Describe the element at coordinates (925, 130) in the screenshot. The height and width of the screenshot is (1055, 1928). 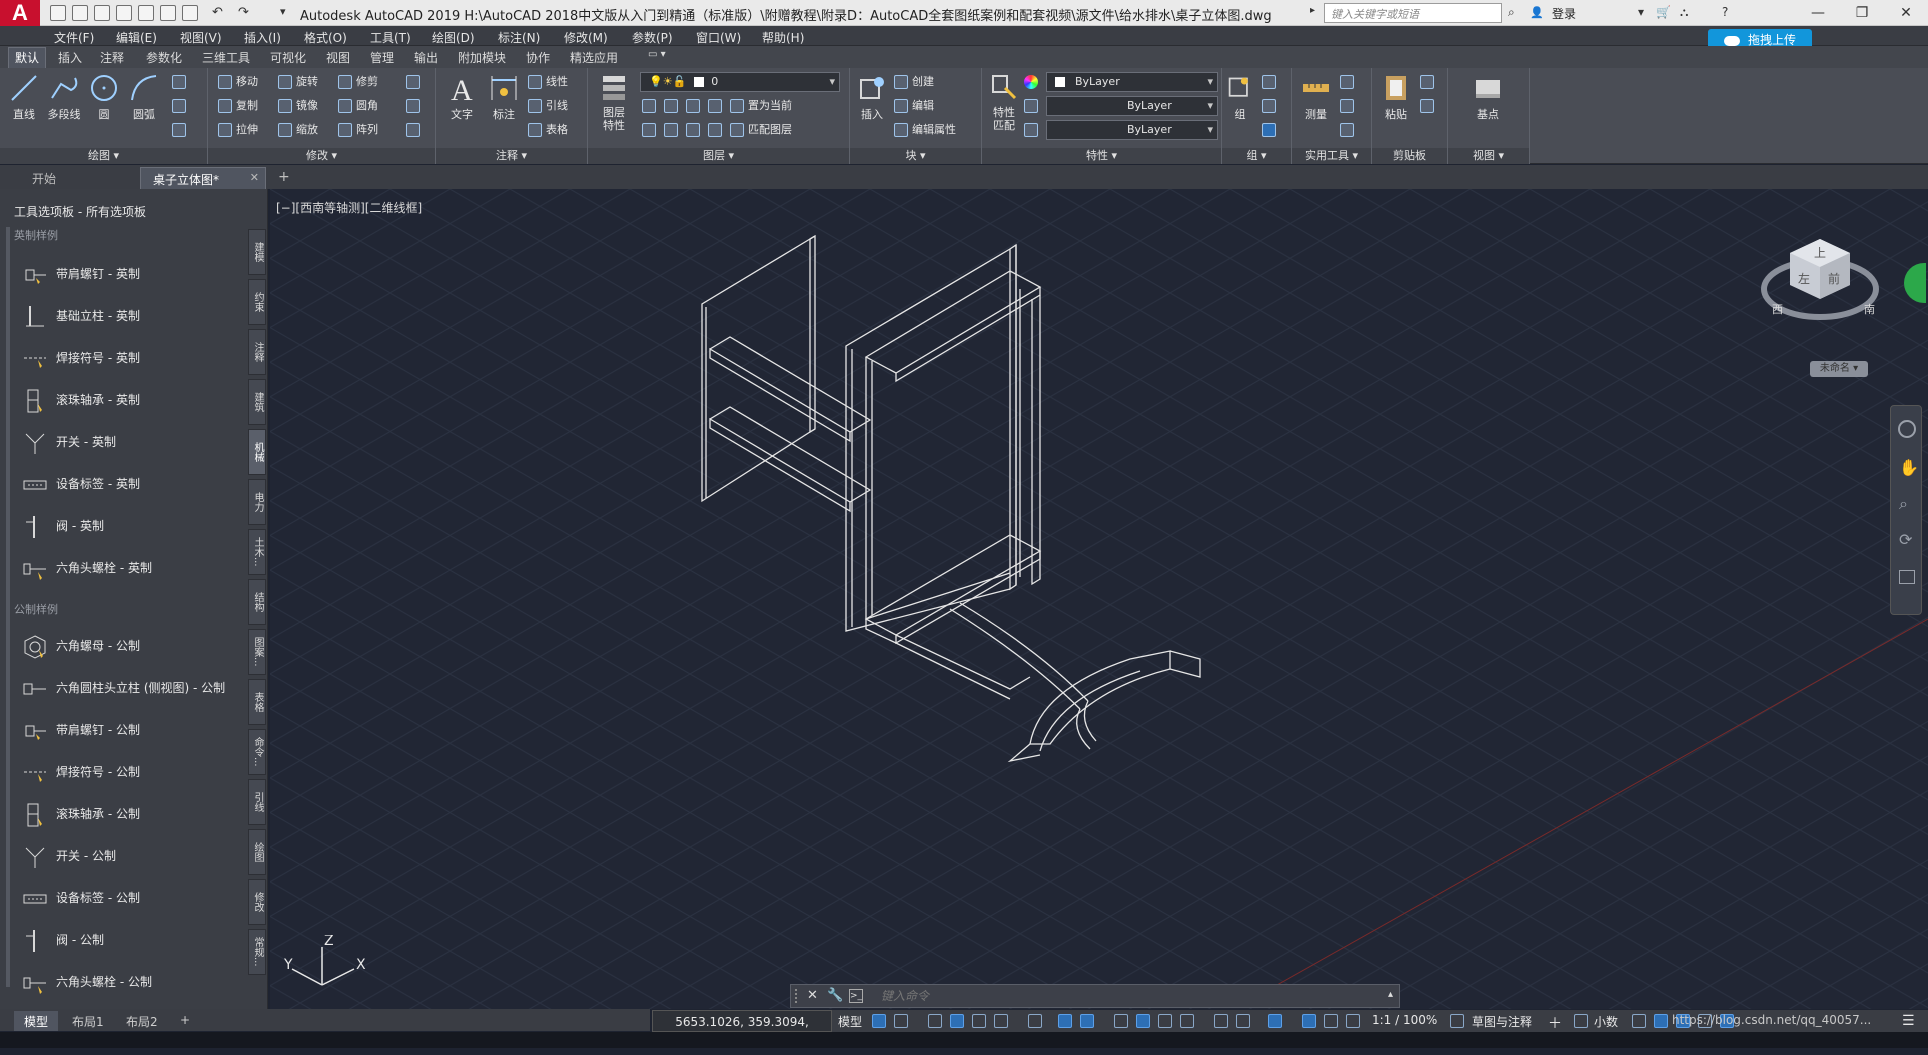
I see `edit-attributes-button: 编辑属性` at that location.